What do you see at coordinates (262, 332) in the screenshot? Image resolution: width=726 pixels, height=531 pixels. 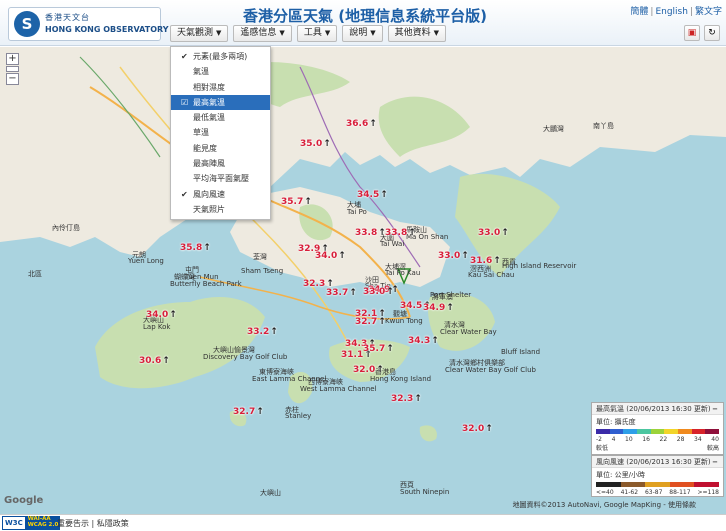 I see `station-temperature: 33.2↑` at bounding box center [262, 332].